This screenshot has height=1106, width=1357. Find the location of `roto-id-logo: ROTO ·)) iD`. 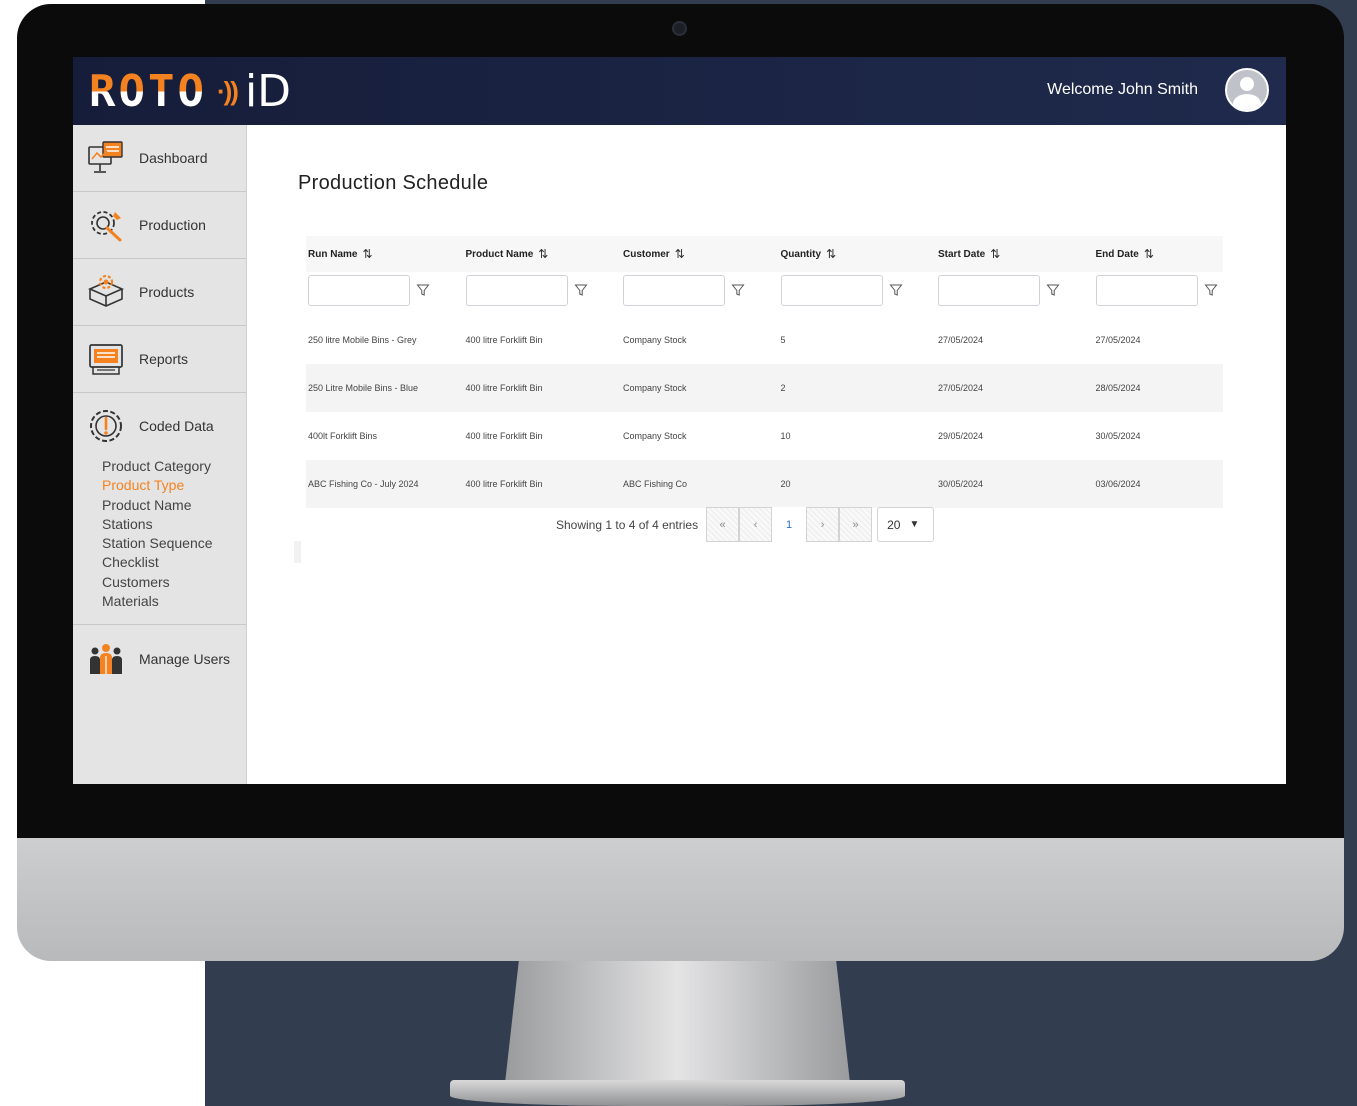

roto-id-logo: ROTO ·)) iD is located at coordinates (190, 91).